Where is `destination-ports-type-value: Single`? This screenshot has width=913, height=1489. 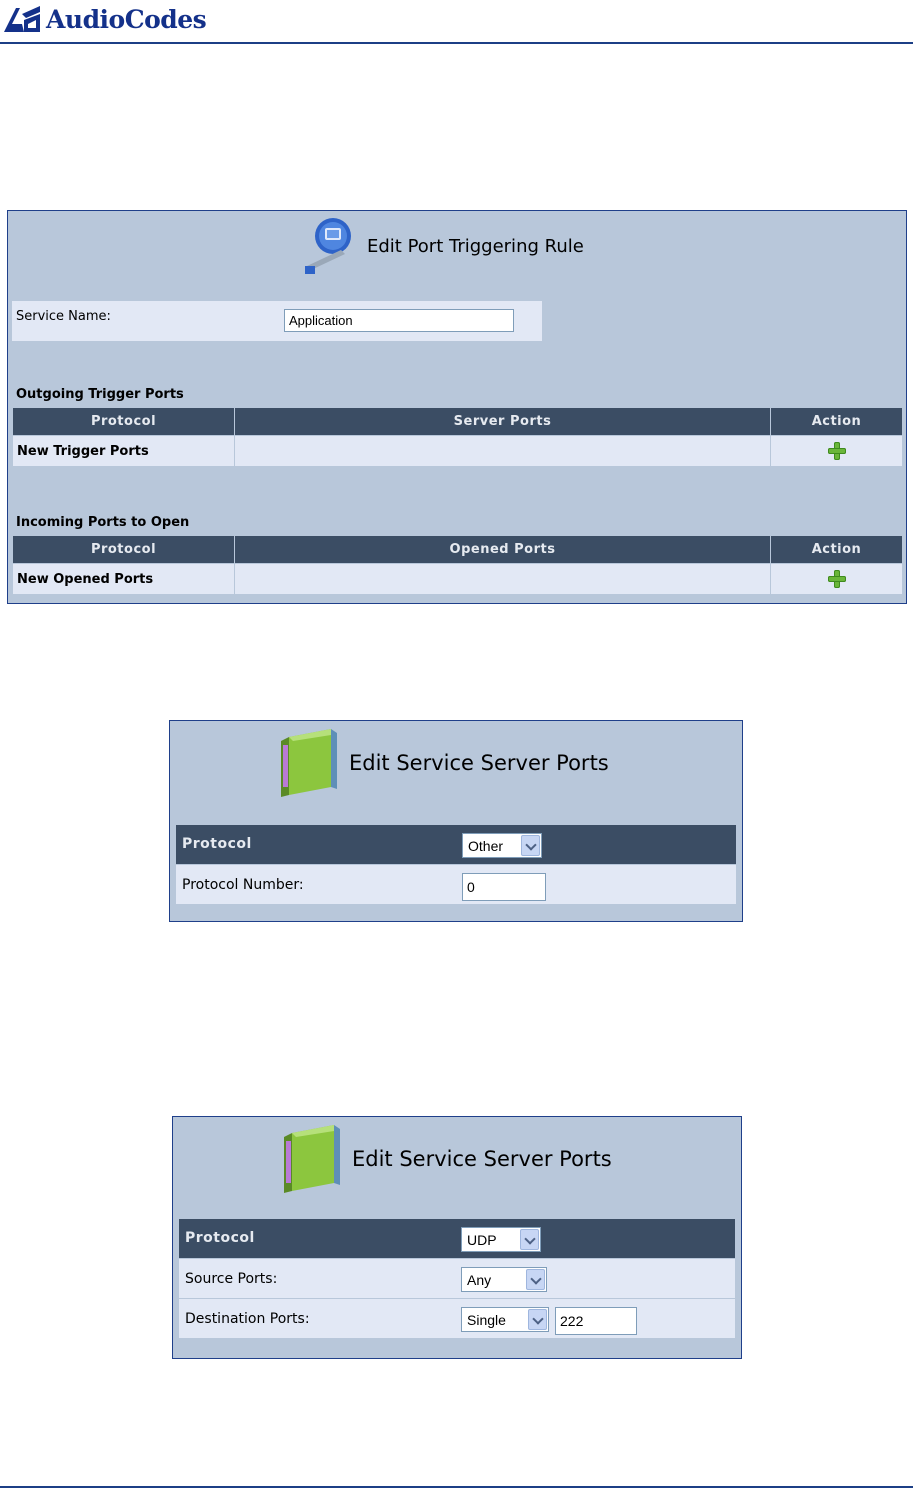
destination-ports-type-value: Single is located at coordinates (486, 1320).